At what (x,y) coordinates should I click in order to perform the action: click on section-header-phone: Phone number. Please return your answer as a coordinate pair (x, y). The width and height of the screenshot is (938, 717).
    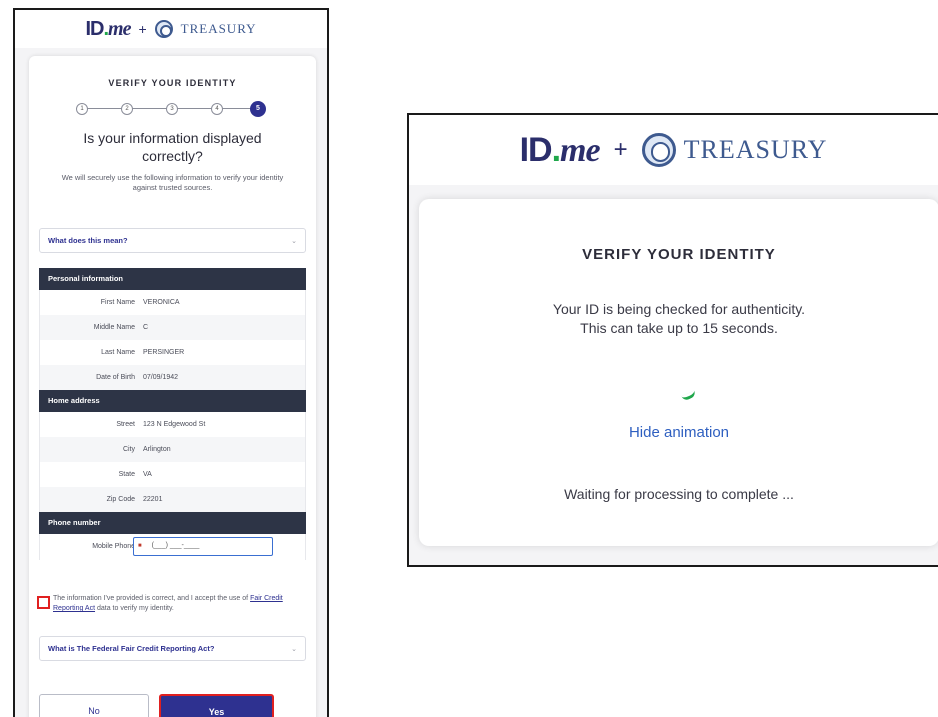
    Looking at the image, I should click on (172, 523).